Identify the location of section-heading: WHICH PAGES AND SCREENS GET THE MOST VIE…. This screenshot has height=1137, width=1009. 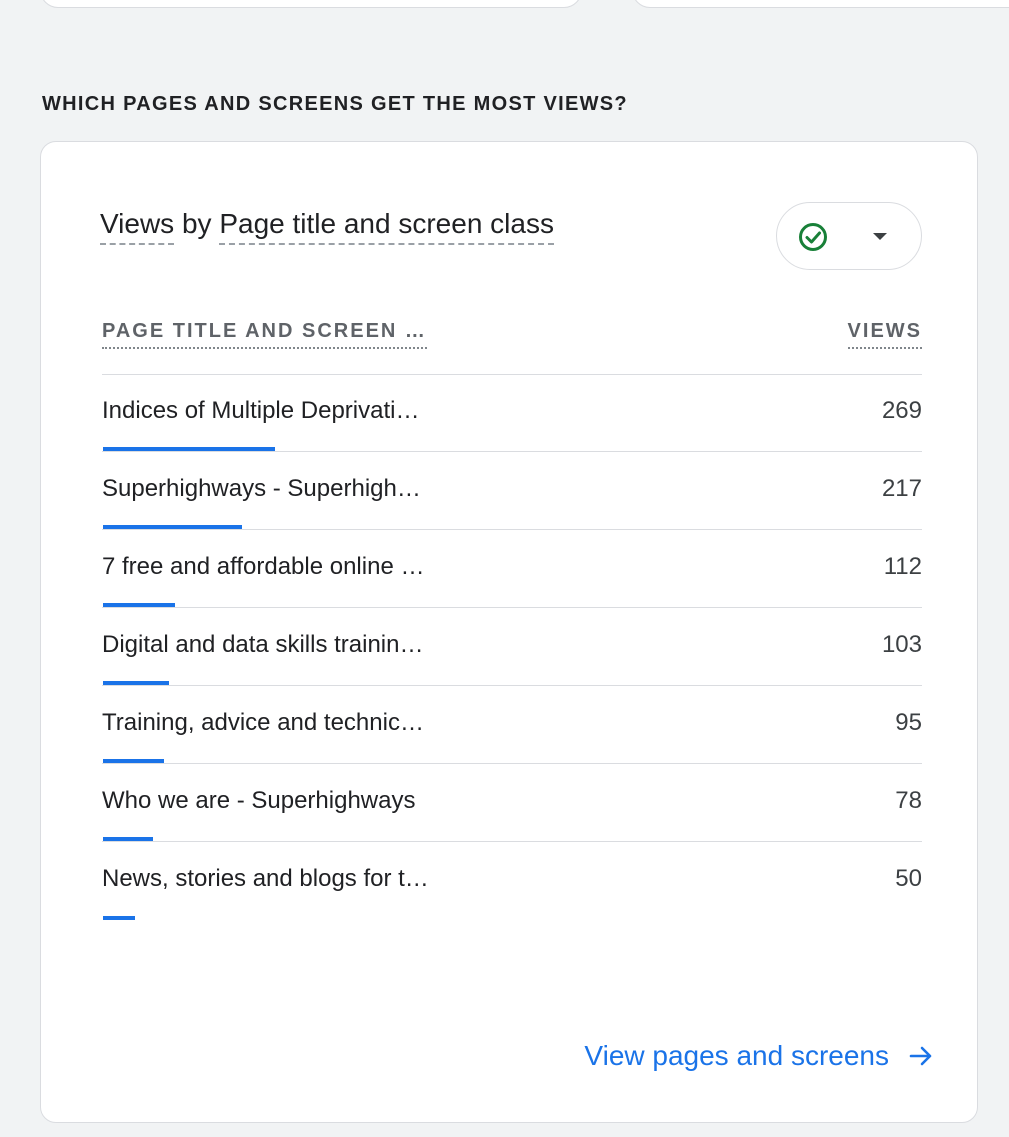
(335, 104).